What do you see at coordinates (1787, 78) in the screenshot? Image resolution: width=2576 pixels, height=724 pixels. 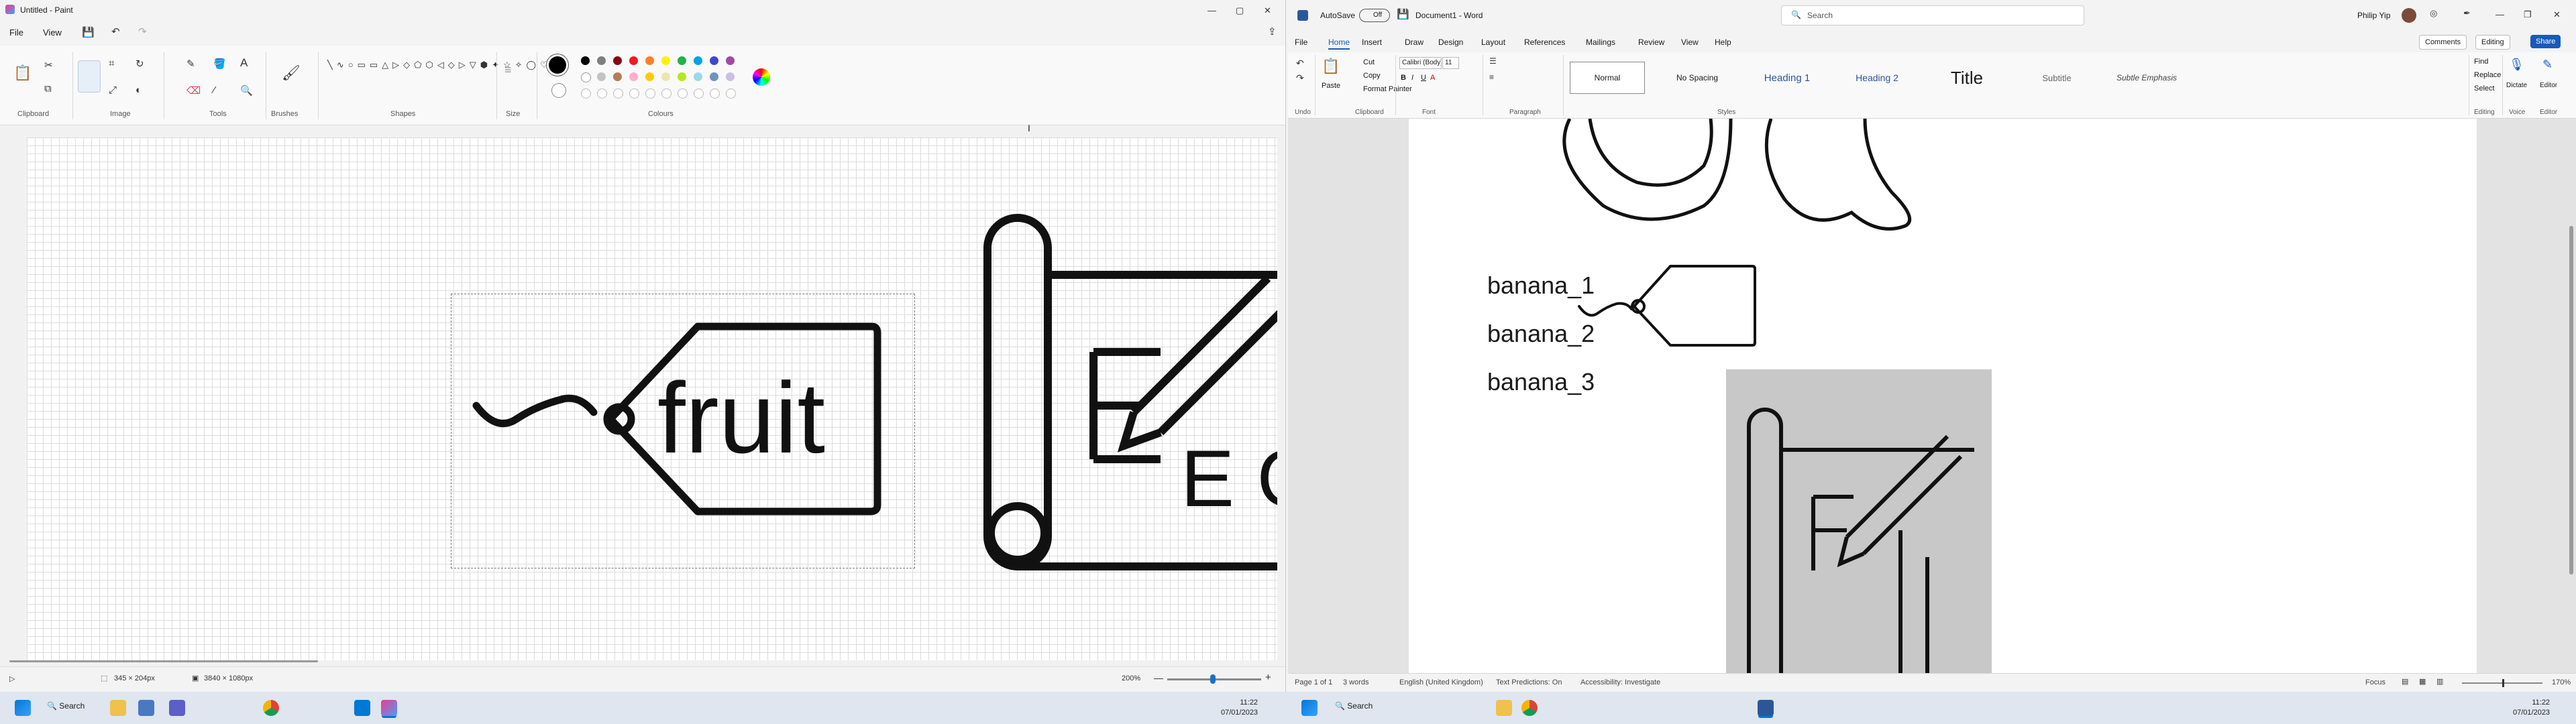 I see `style-heading-1: Heading 1` at bounding box center [1787, 78].